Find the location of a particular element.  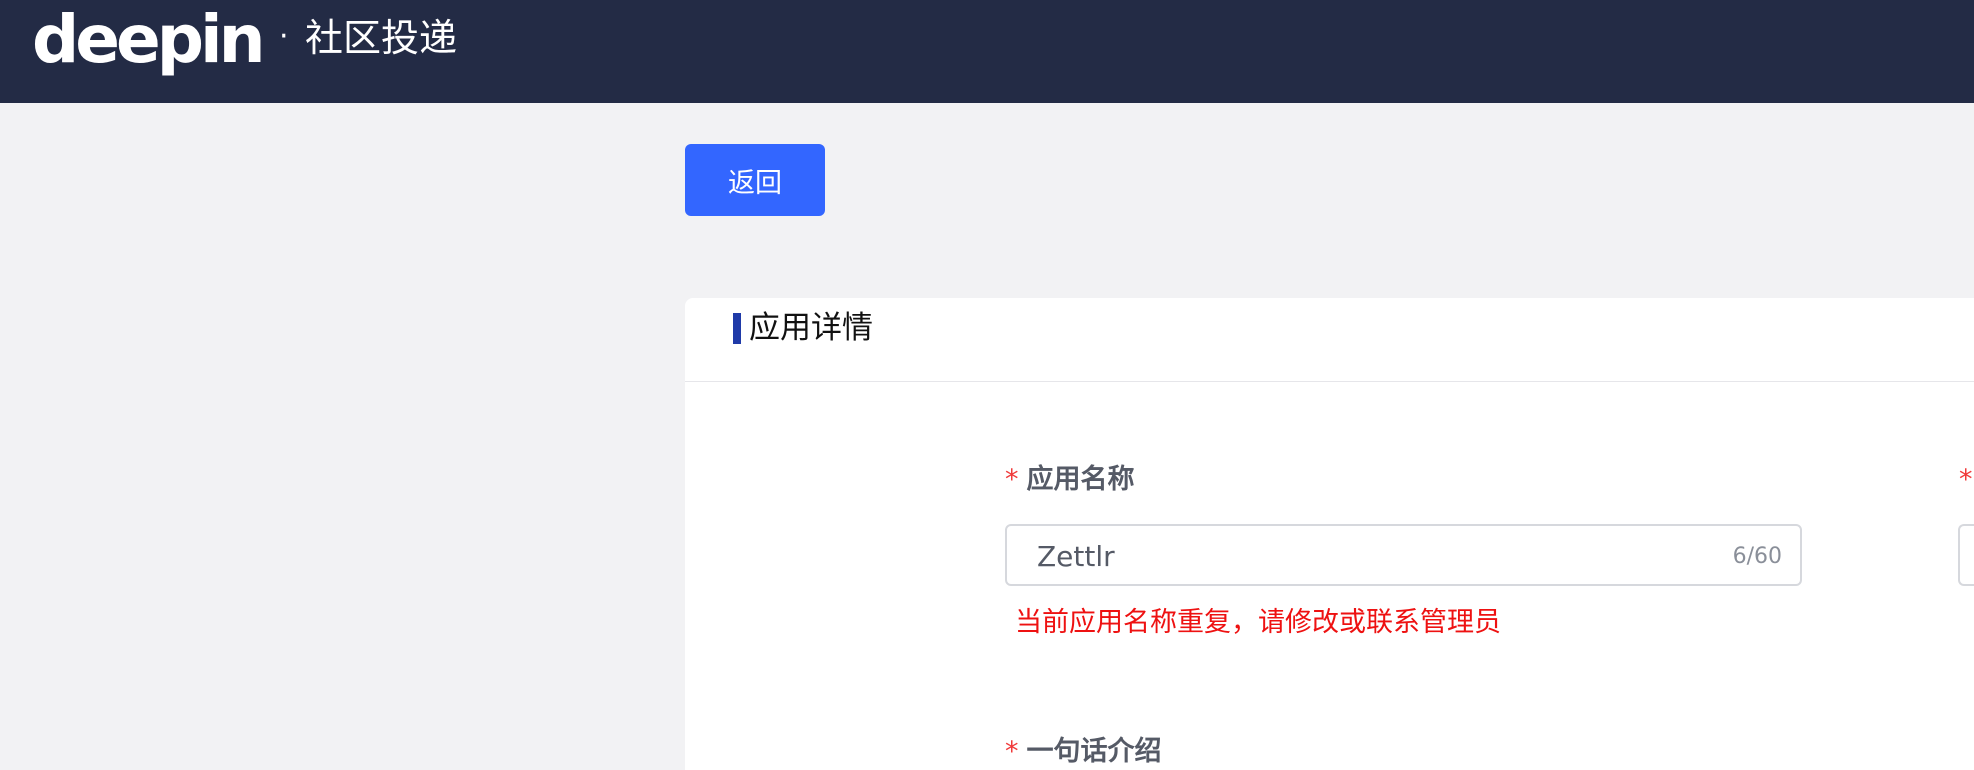

site-name: 社区投递 is located at coordinates (381, 38).